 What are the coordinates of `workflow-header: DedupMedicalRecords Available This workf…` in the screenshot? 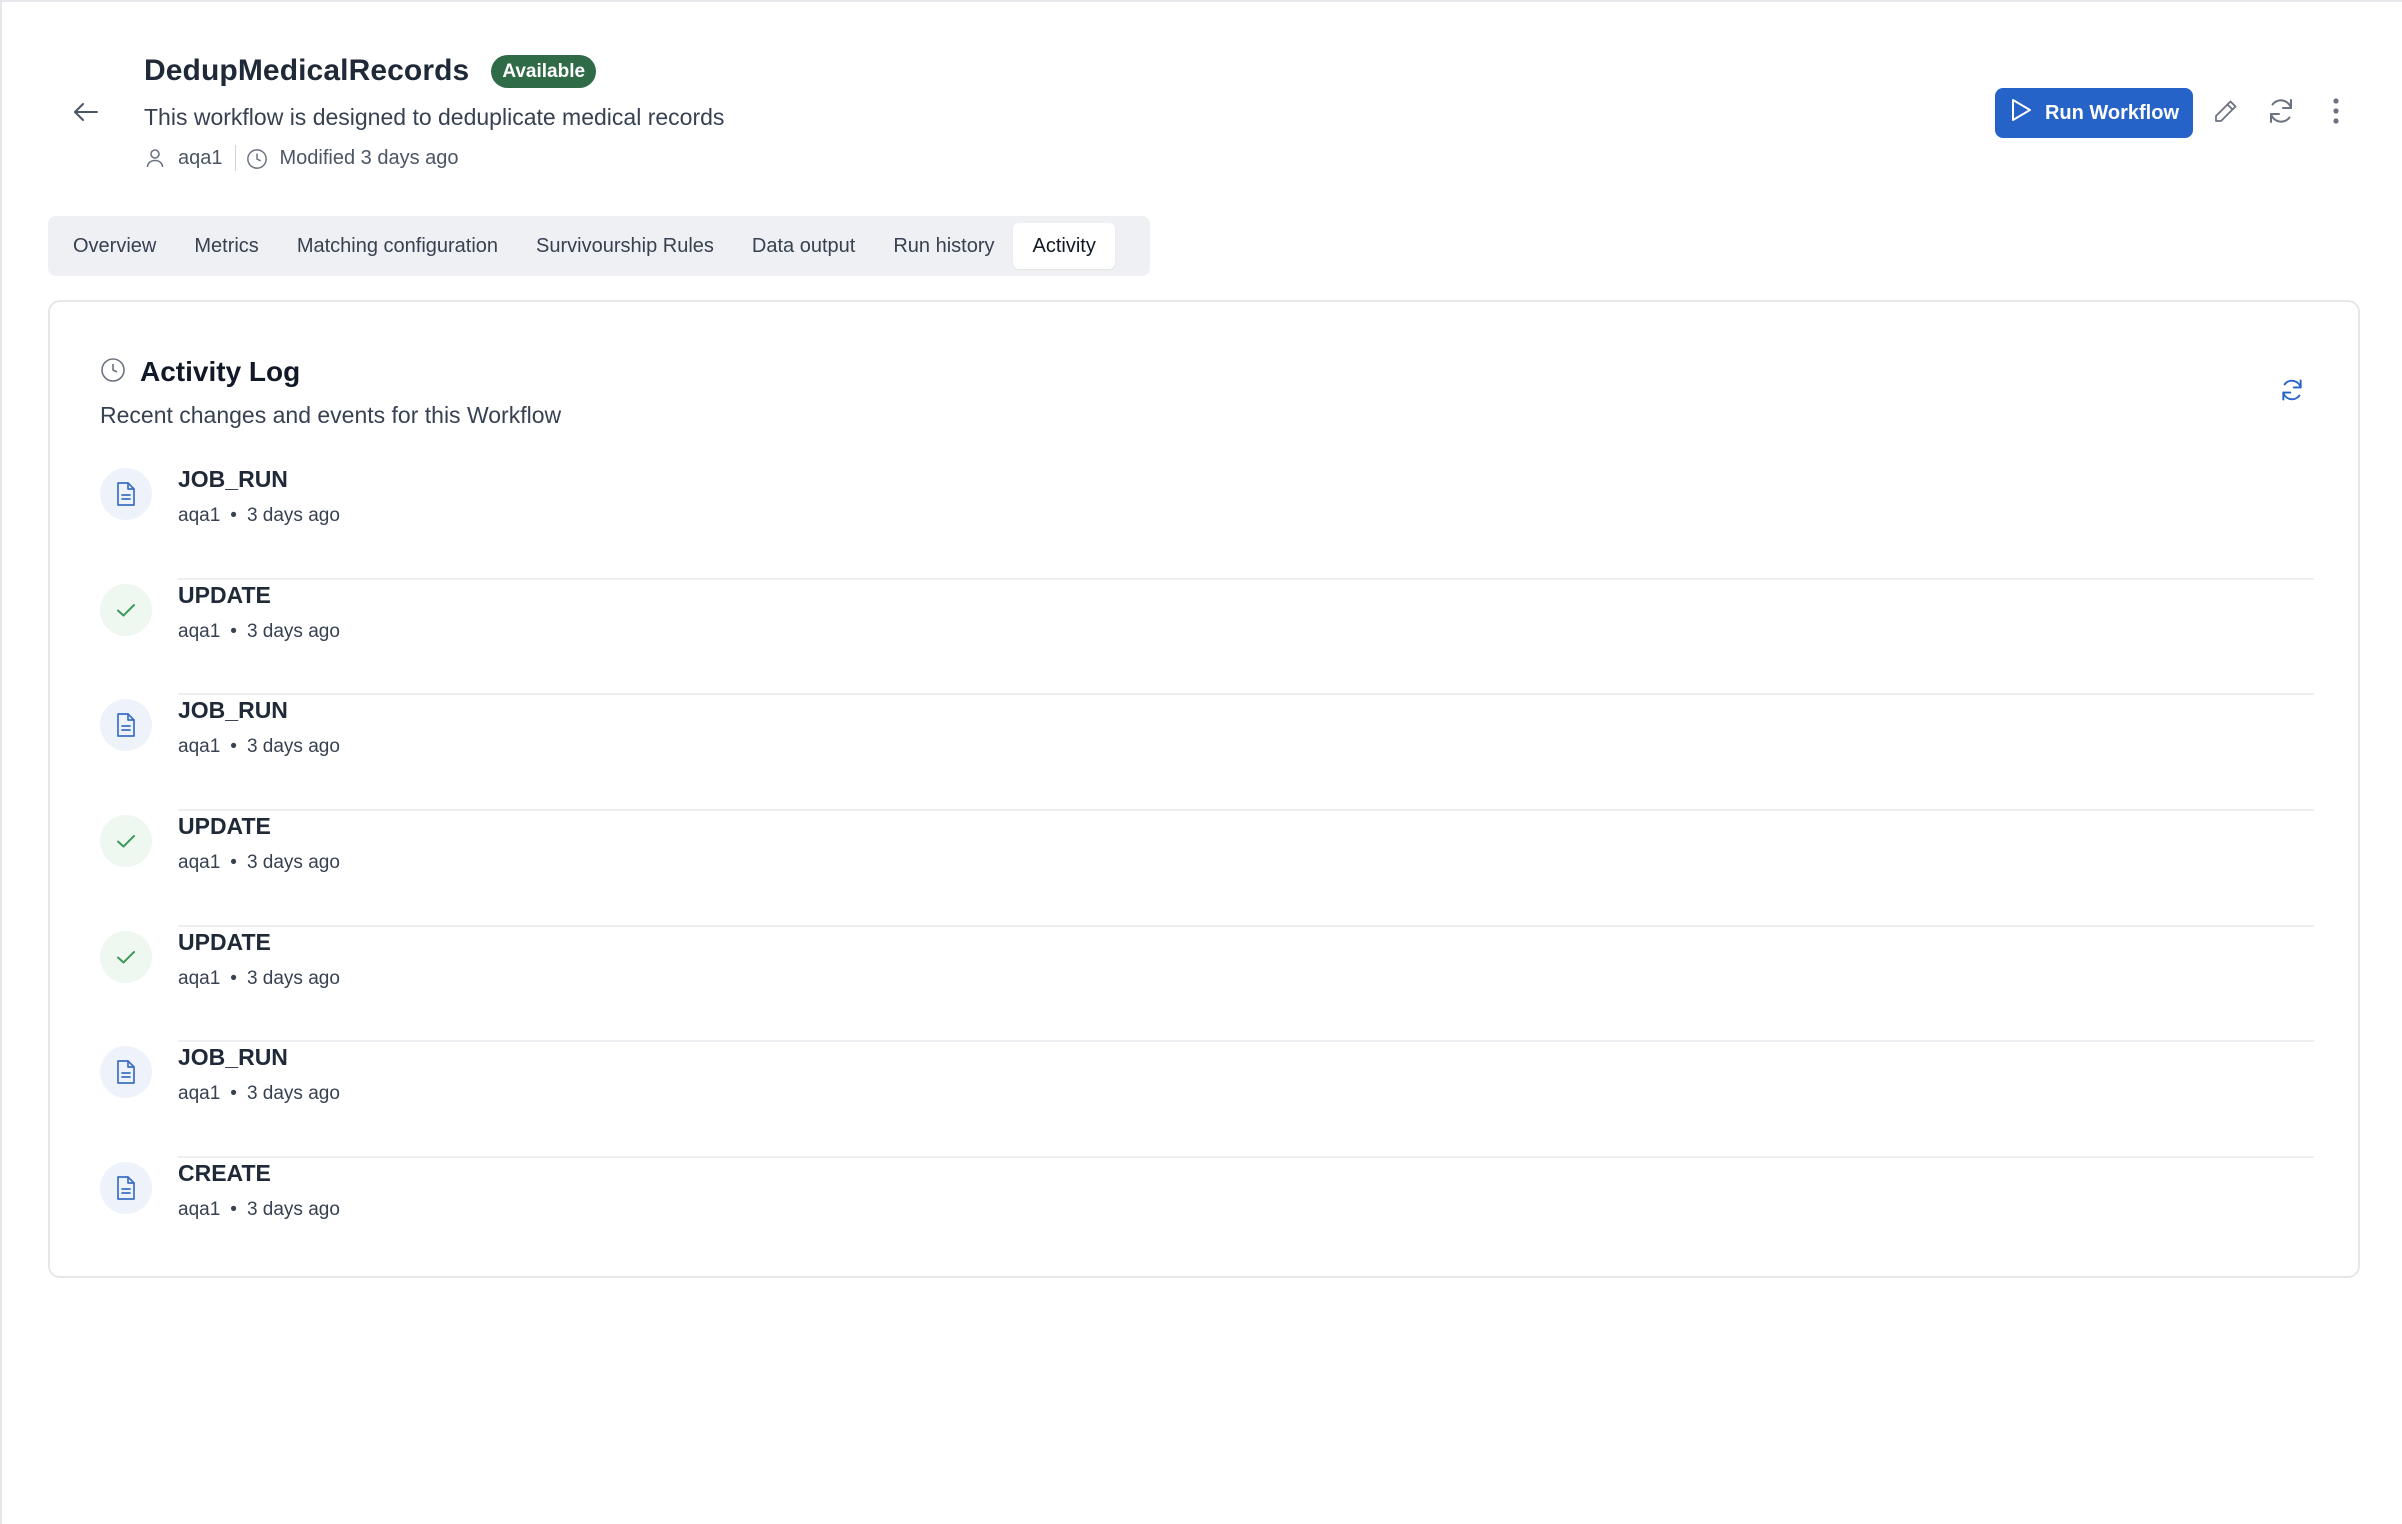 It's located at (434, 110).